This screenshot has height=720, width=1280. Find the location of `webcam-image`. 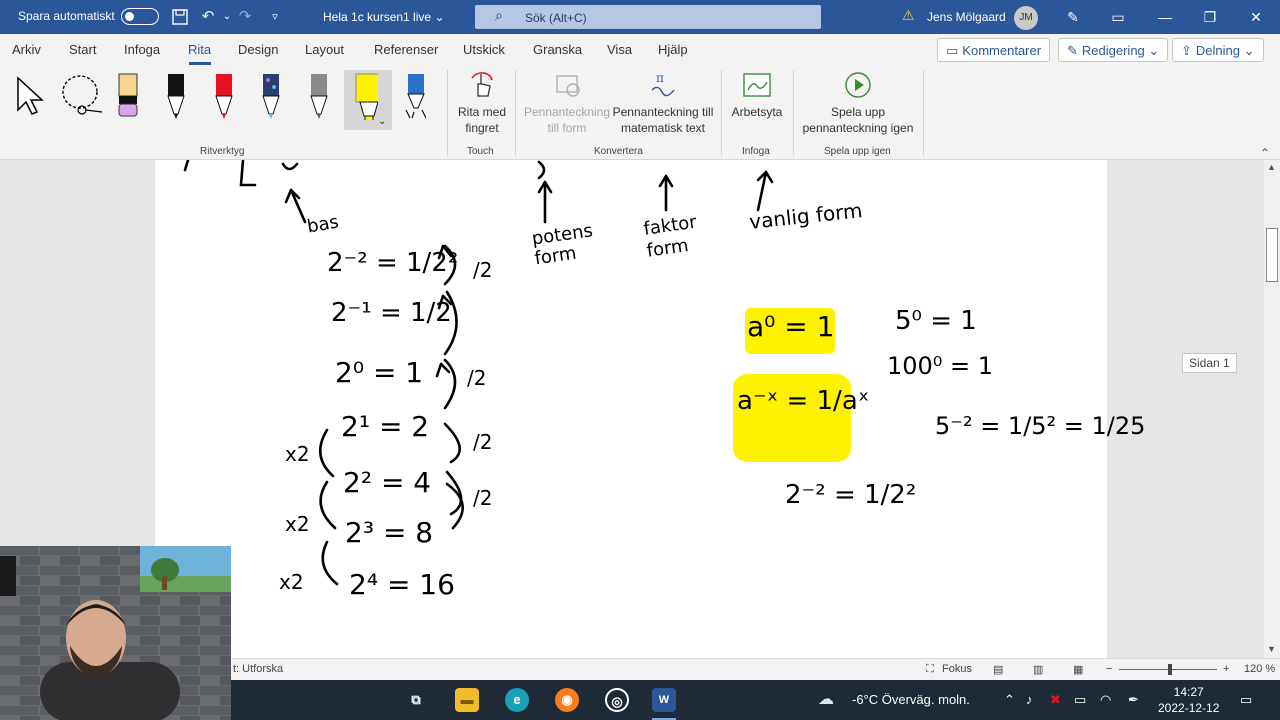

webcam-image is located at coordinates (115, 633).